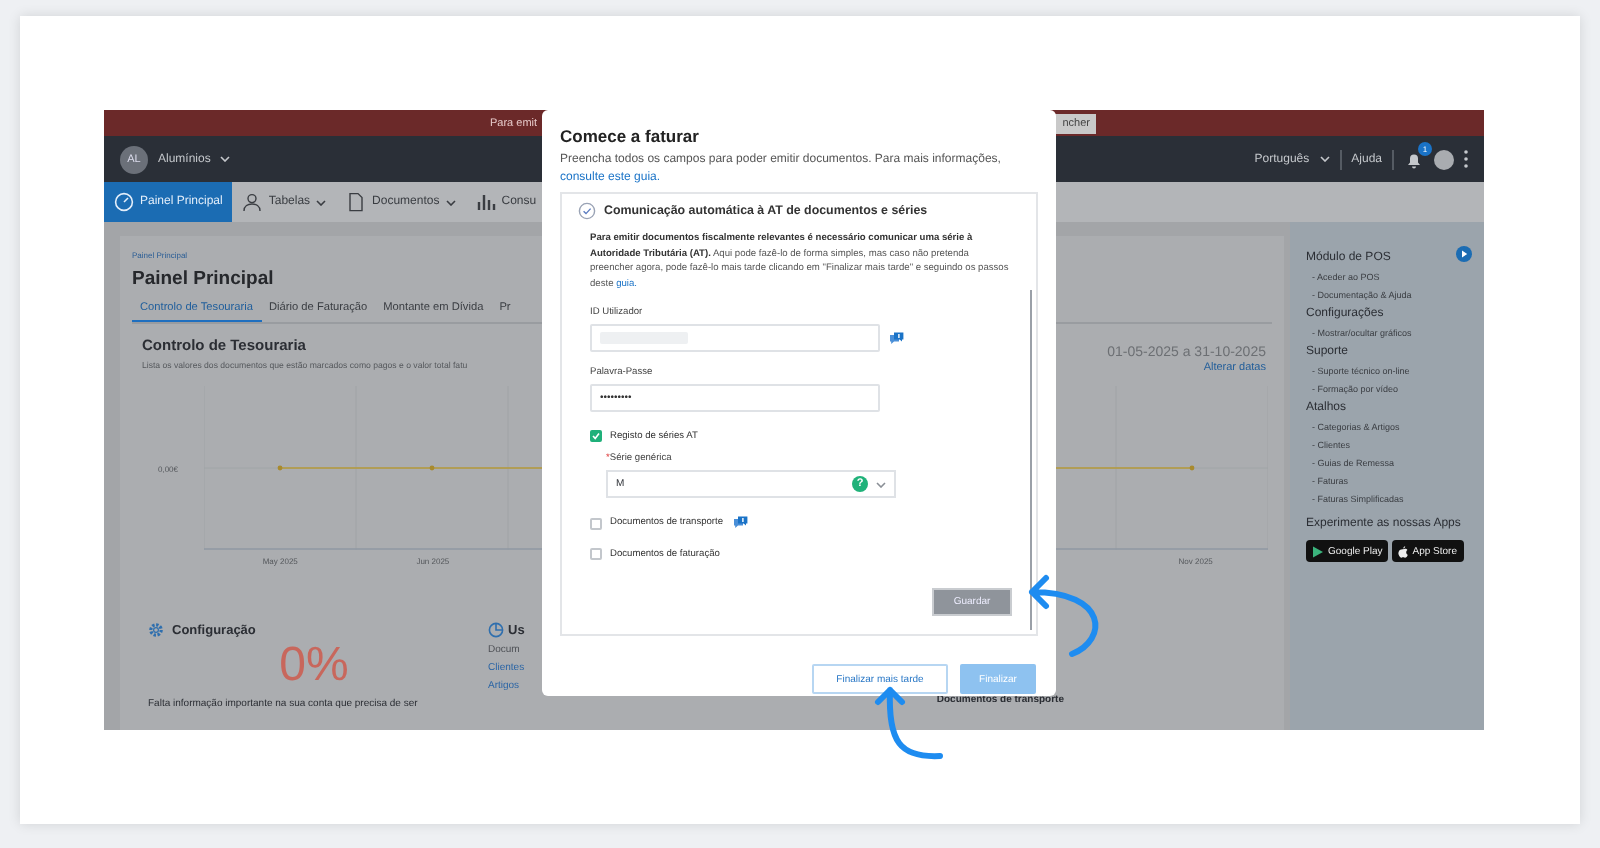  What do you see at coordinates (496, 630) in the screenshot?
I see `pie-chart-icon` at bounding box center [496, 630].